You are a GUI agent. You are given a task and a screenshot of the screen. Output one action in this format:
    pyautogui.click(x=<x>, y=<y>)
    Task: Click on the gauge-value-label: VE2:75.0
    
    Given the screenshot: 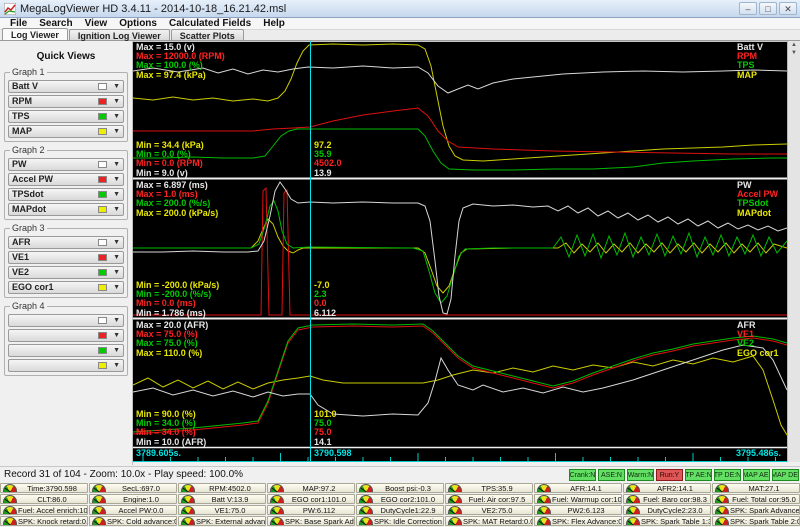 What is the action you would take?
    pyautogui.click(x=497, y=510)
    